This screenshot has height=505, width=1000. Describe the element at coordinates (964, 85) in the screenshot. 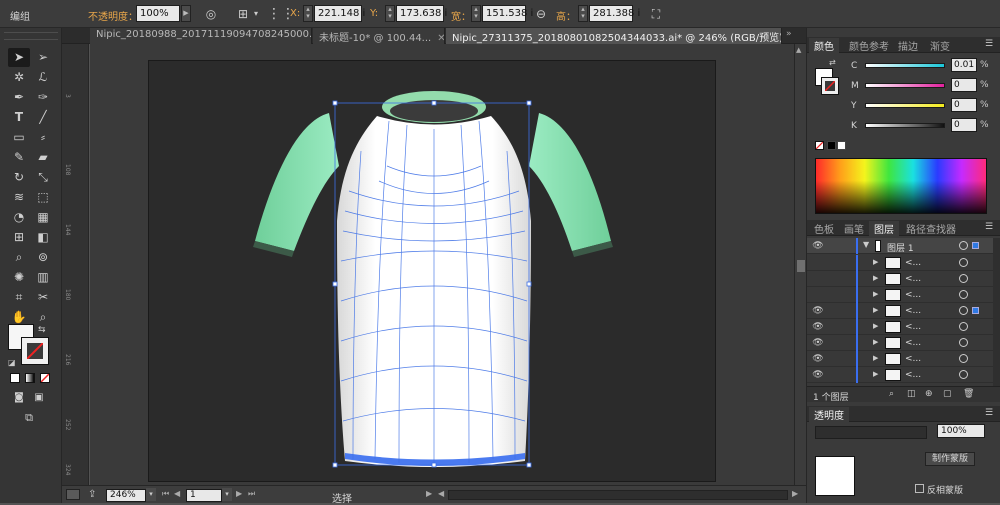

I see `channel-m-value: 0` at that location.